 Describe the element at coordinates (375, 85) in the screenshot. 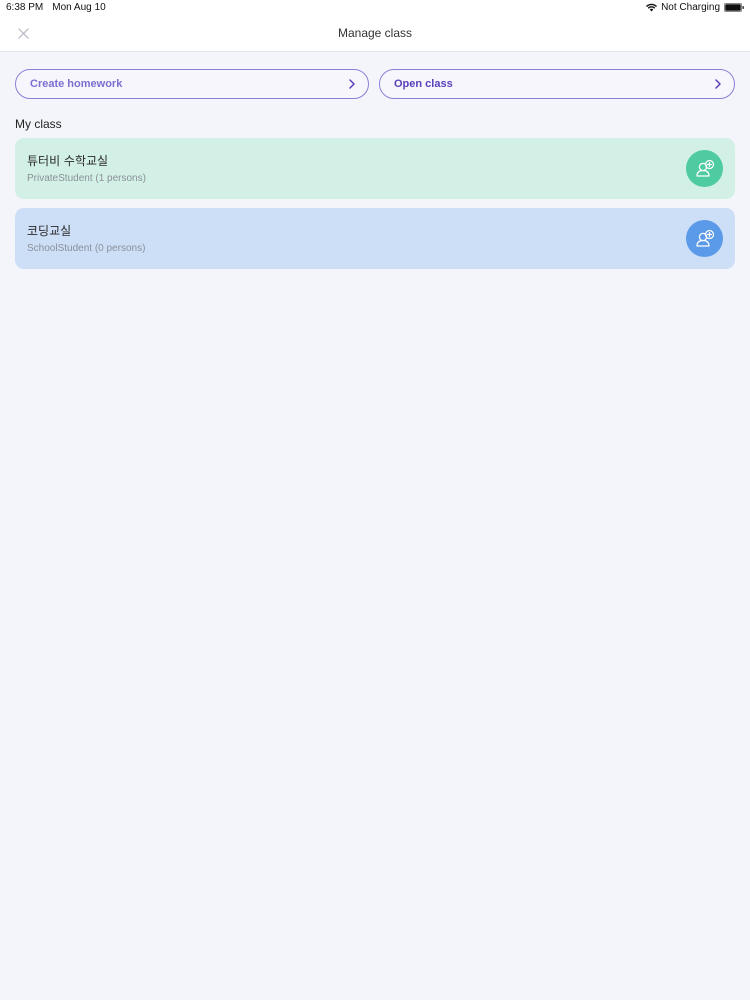

I see `action-row: Create homework Open class` at that location.